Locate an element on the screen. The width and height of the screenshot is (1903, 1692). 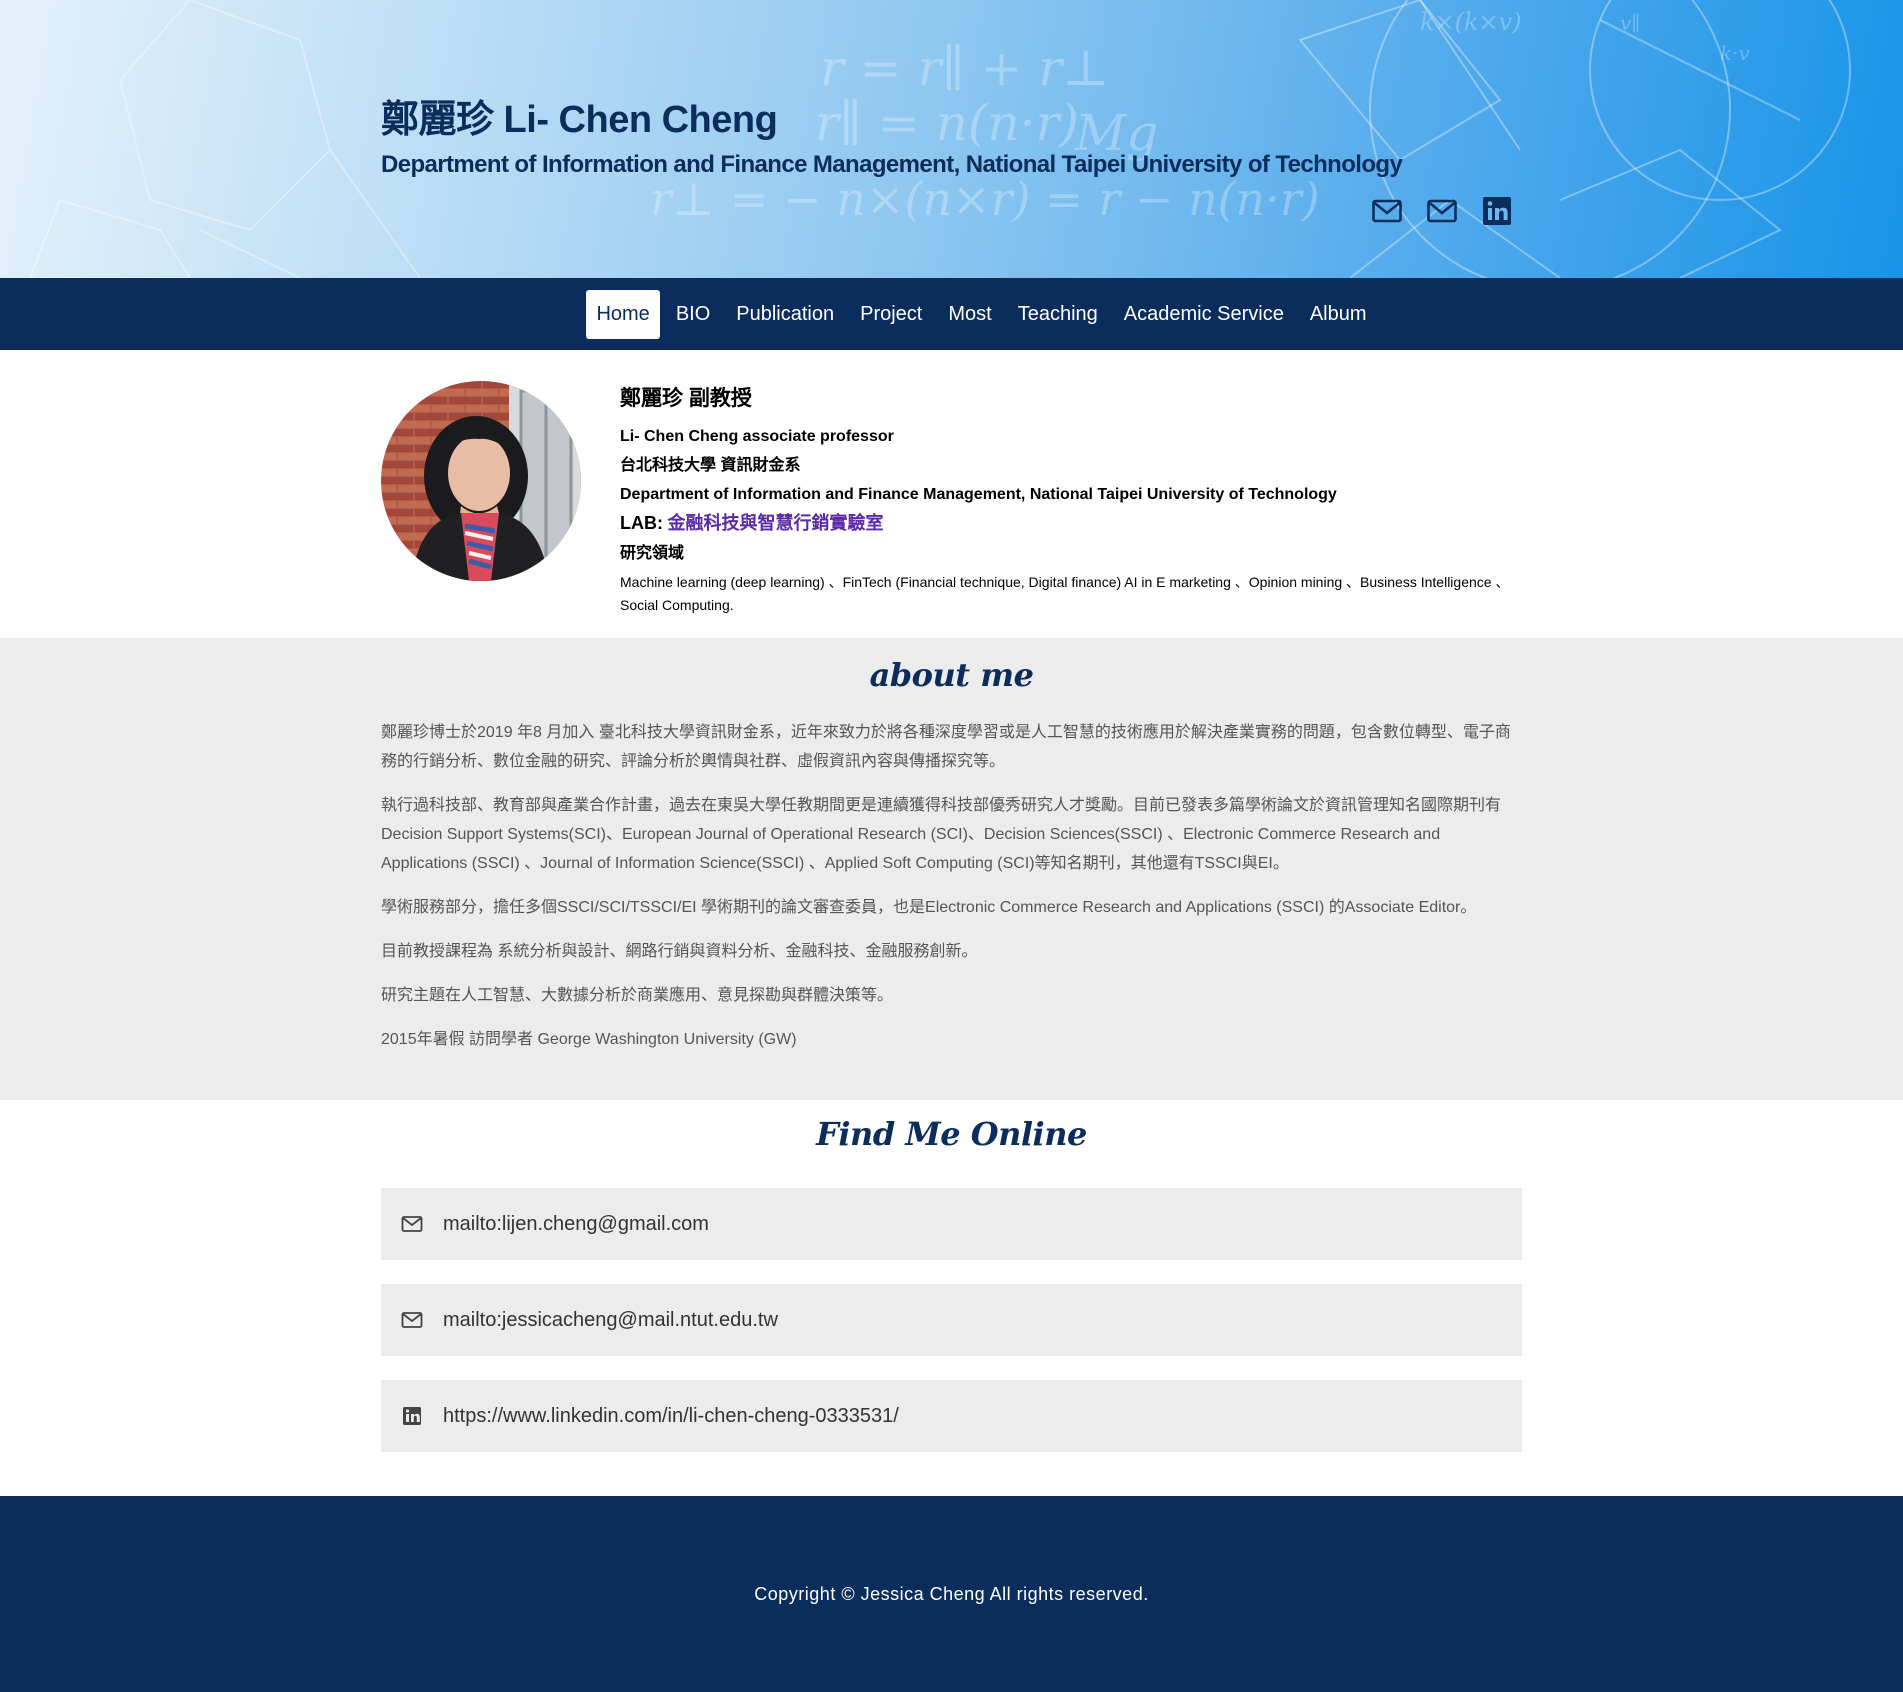
svg-text: r∥ = n(n·r) is located at coordinates (947, 123).